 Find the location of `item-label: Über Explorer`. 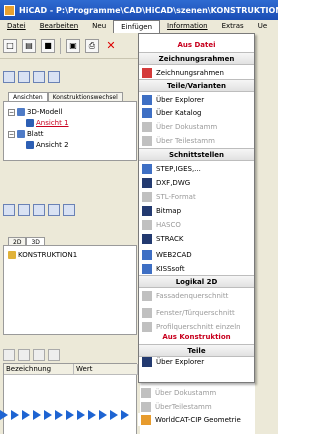

item-label: Über Explorer is located at coordinates (180, 361).